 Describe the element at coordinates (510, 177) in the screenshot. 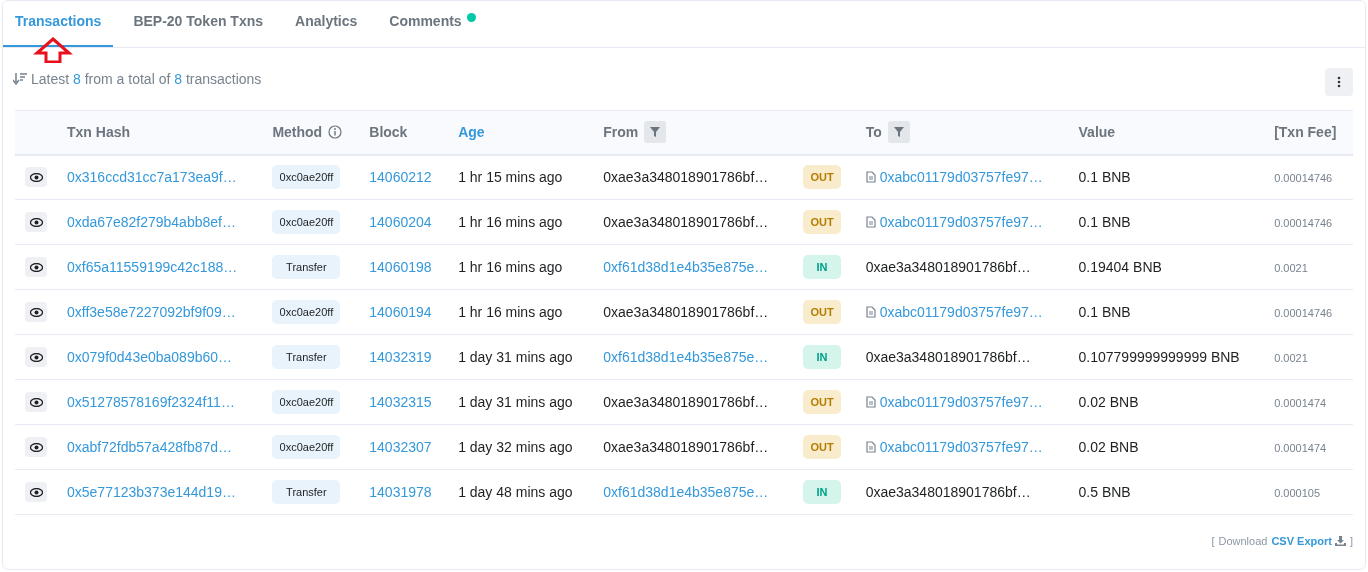

I see `age-text: 1 hr 15 mins ago` at that location.